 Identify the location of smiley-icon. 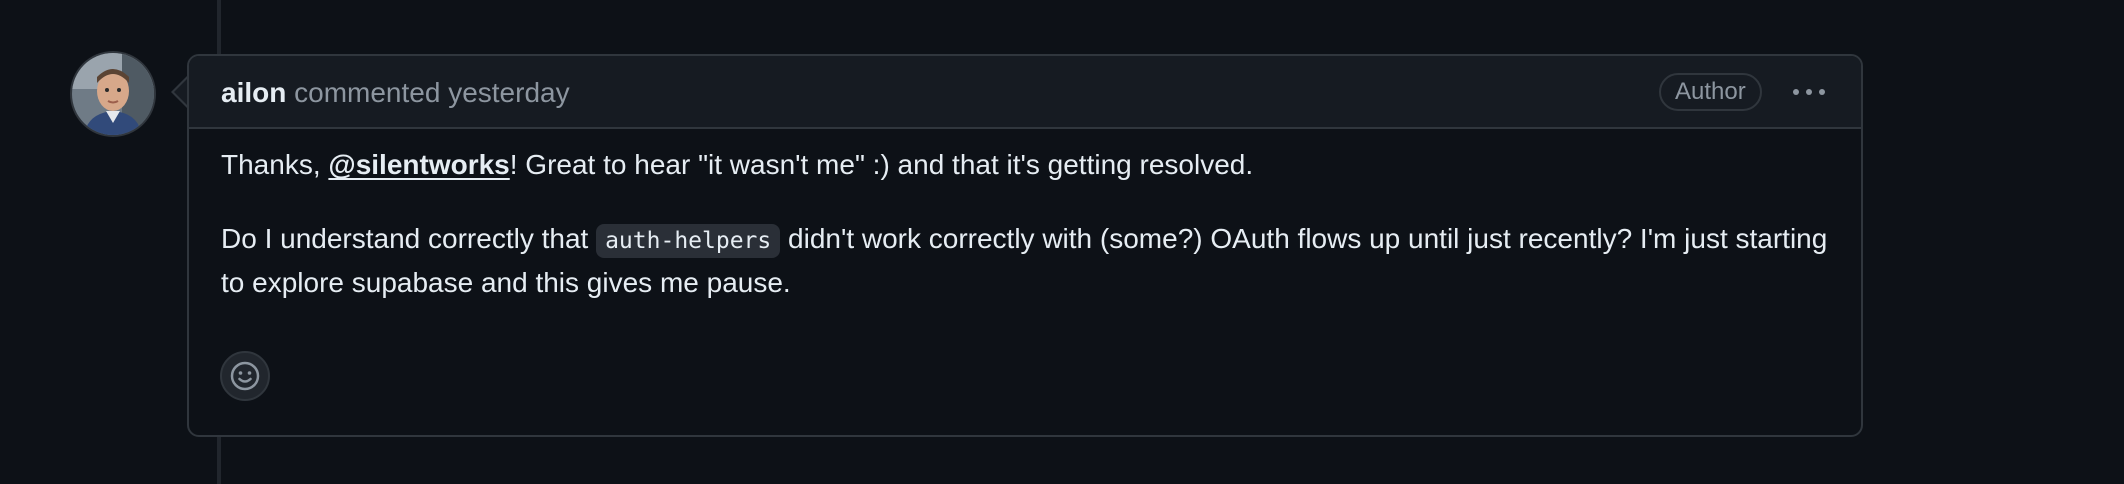
(245, 376).